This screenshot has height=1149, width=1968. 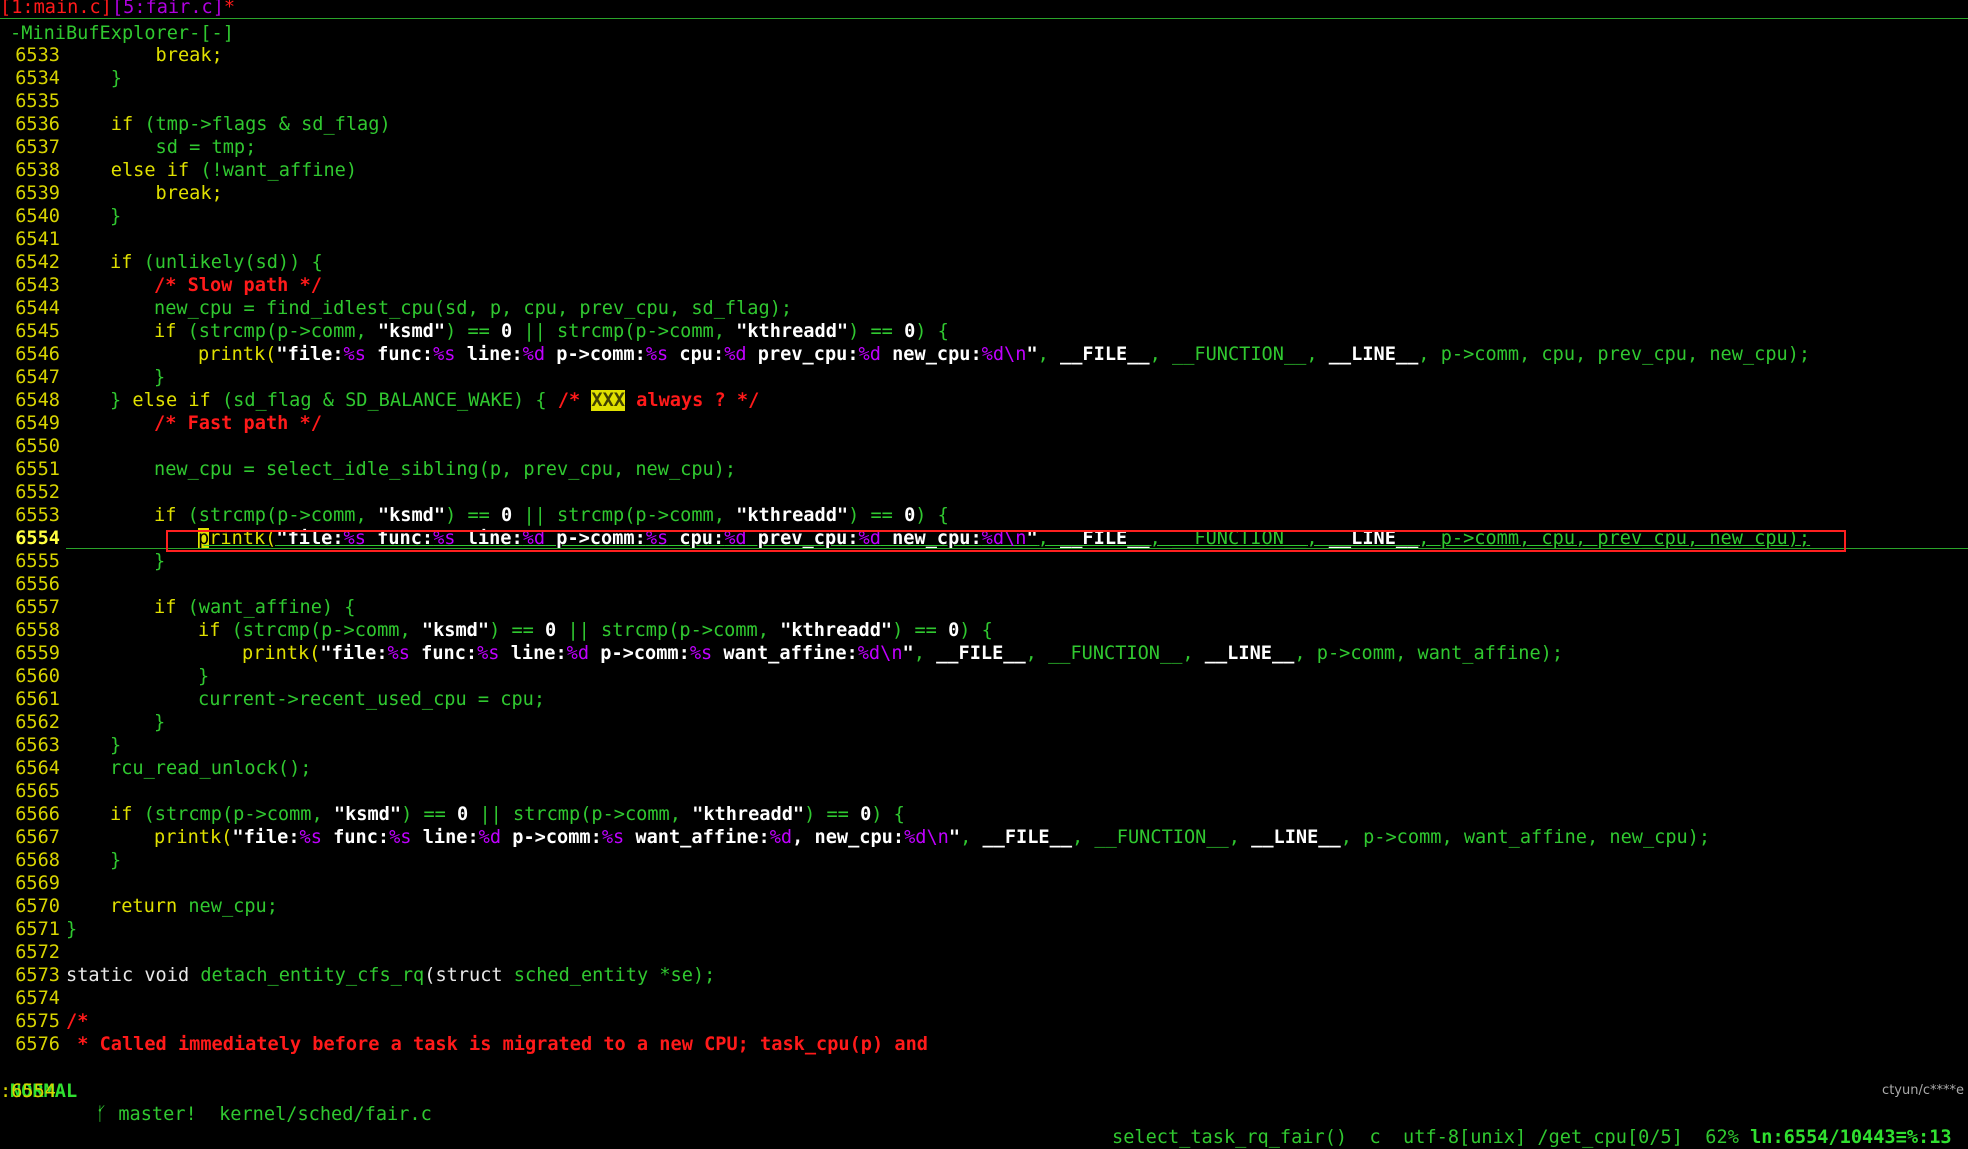 What do you see at coordinates (37, 814) in the screenshot?
I see `line-number: 6566` at bounding box center [37, 814].